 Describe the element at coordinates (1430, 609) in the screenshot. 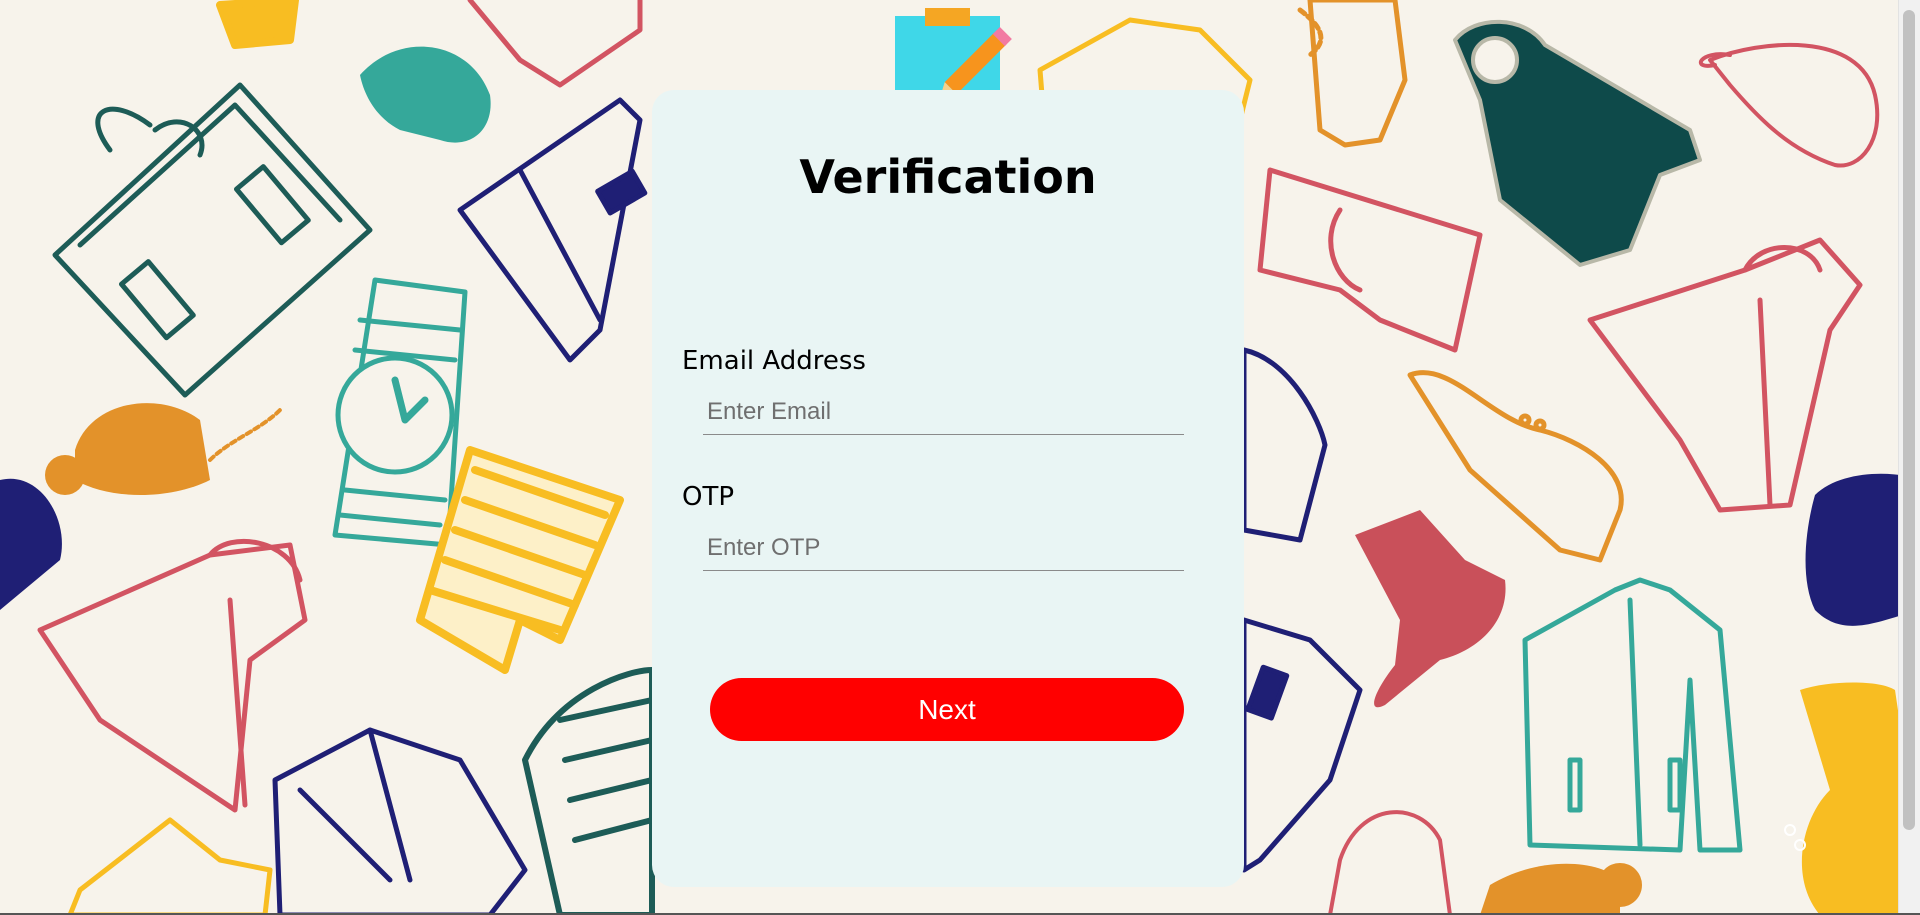

I see `sock-icon` at that location.